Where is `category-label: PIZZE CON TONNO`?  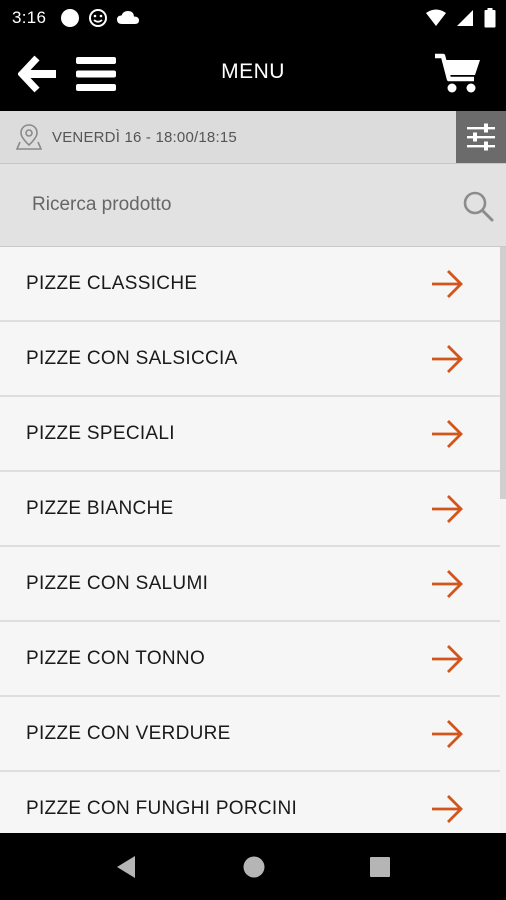
category-label: PIZZE CON TONNO is located at coordinates (116, 658).